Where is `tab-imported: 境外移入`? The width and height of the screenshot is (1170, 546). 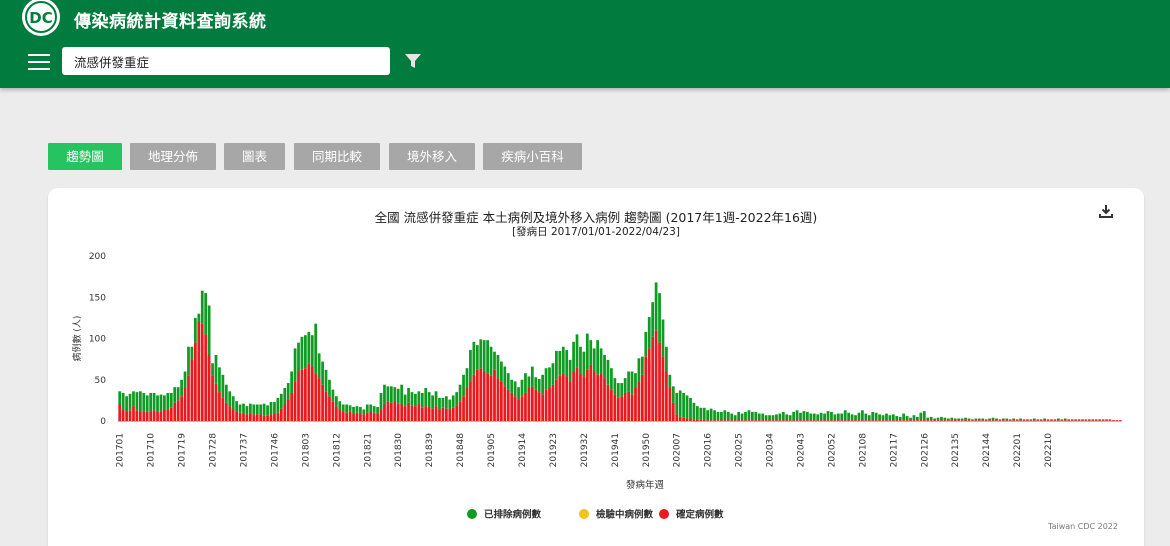 tab-imported: 境外移入 is located at coordinates (432, 156).